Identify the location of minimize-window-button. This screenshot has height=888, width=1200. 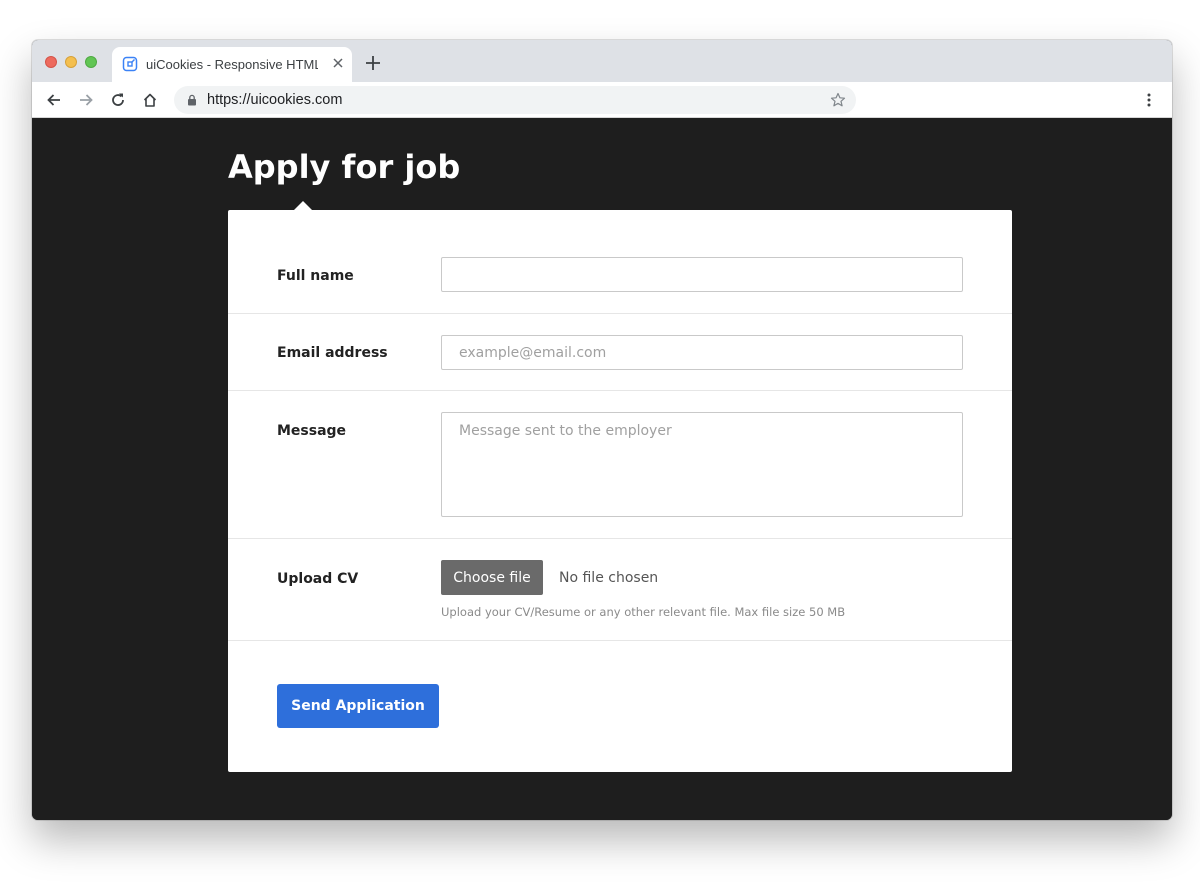
(71, 62).